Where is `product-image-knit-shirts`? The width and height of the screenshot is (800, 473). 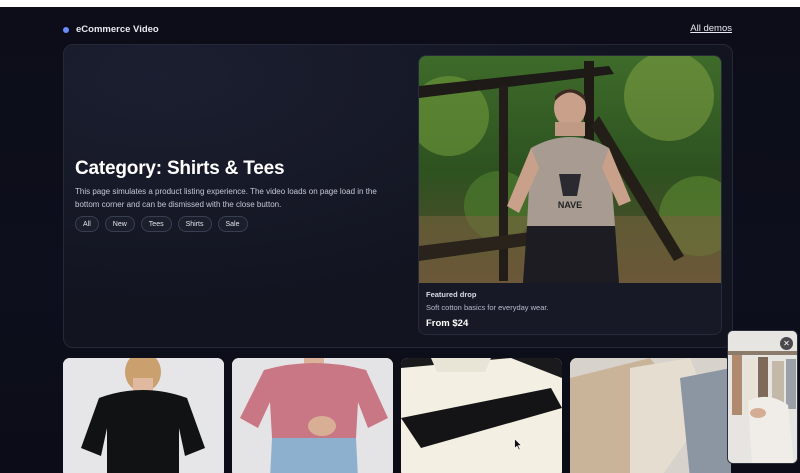 product-image-knit-shirts is located at coordinates (650, 415).